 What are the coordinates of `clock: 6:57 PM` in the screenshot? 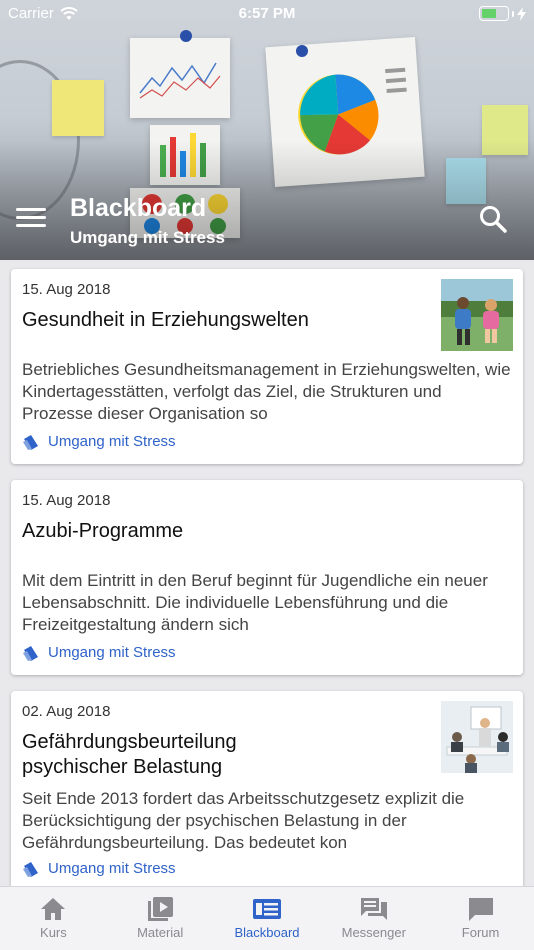 It's located at (267, 13).